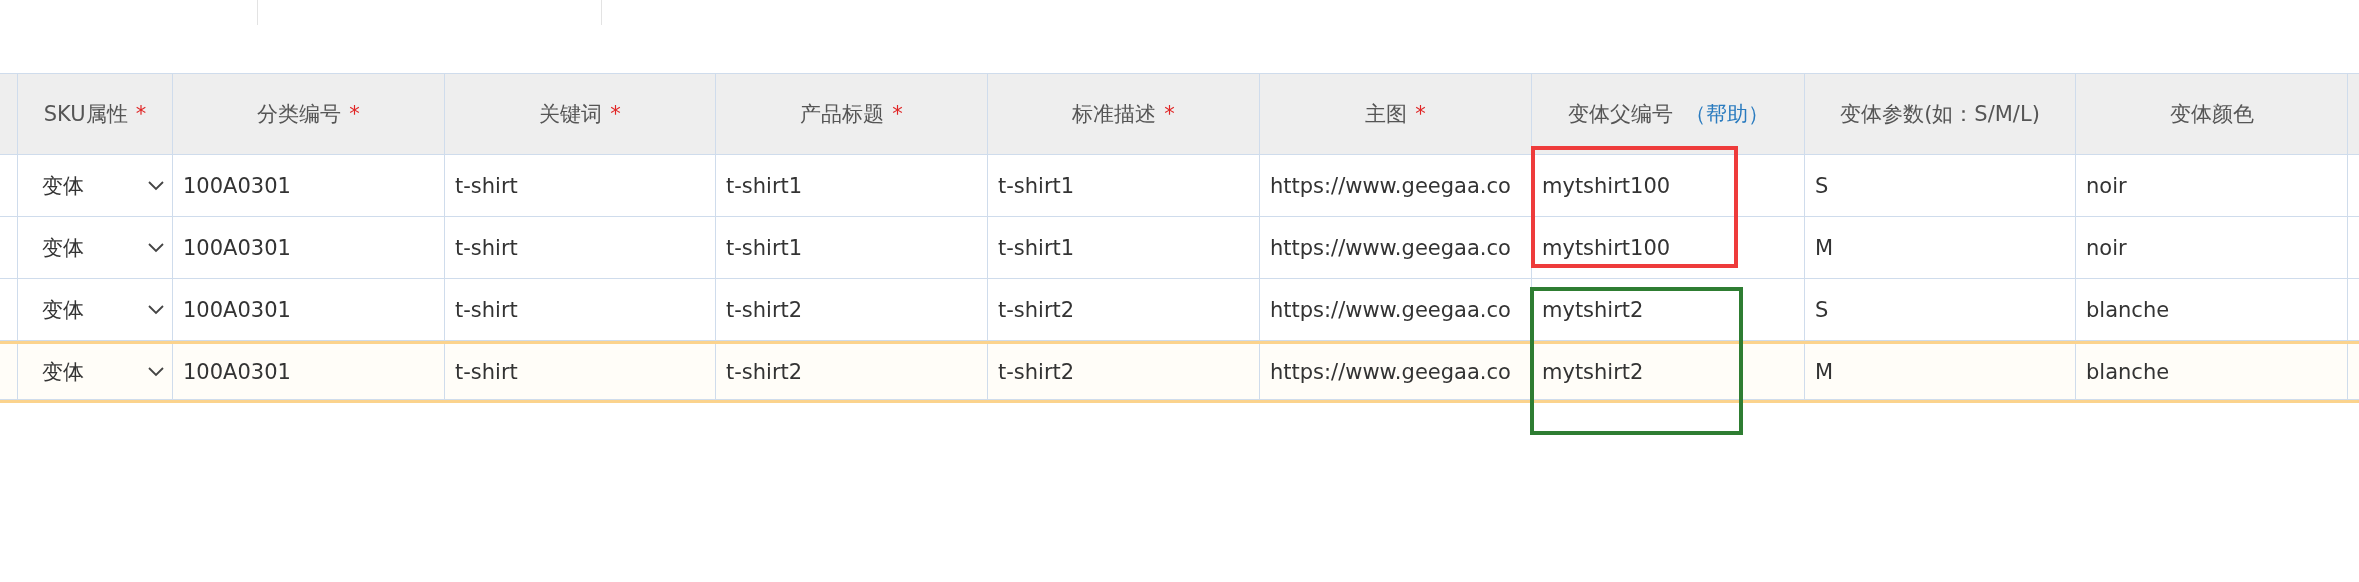 The height and width of the screenshot is (582, 2359). Describe the element at coordinates (1726, 114) in the screenshot. I see `help-link: （帮助）` at that location.